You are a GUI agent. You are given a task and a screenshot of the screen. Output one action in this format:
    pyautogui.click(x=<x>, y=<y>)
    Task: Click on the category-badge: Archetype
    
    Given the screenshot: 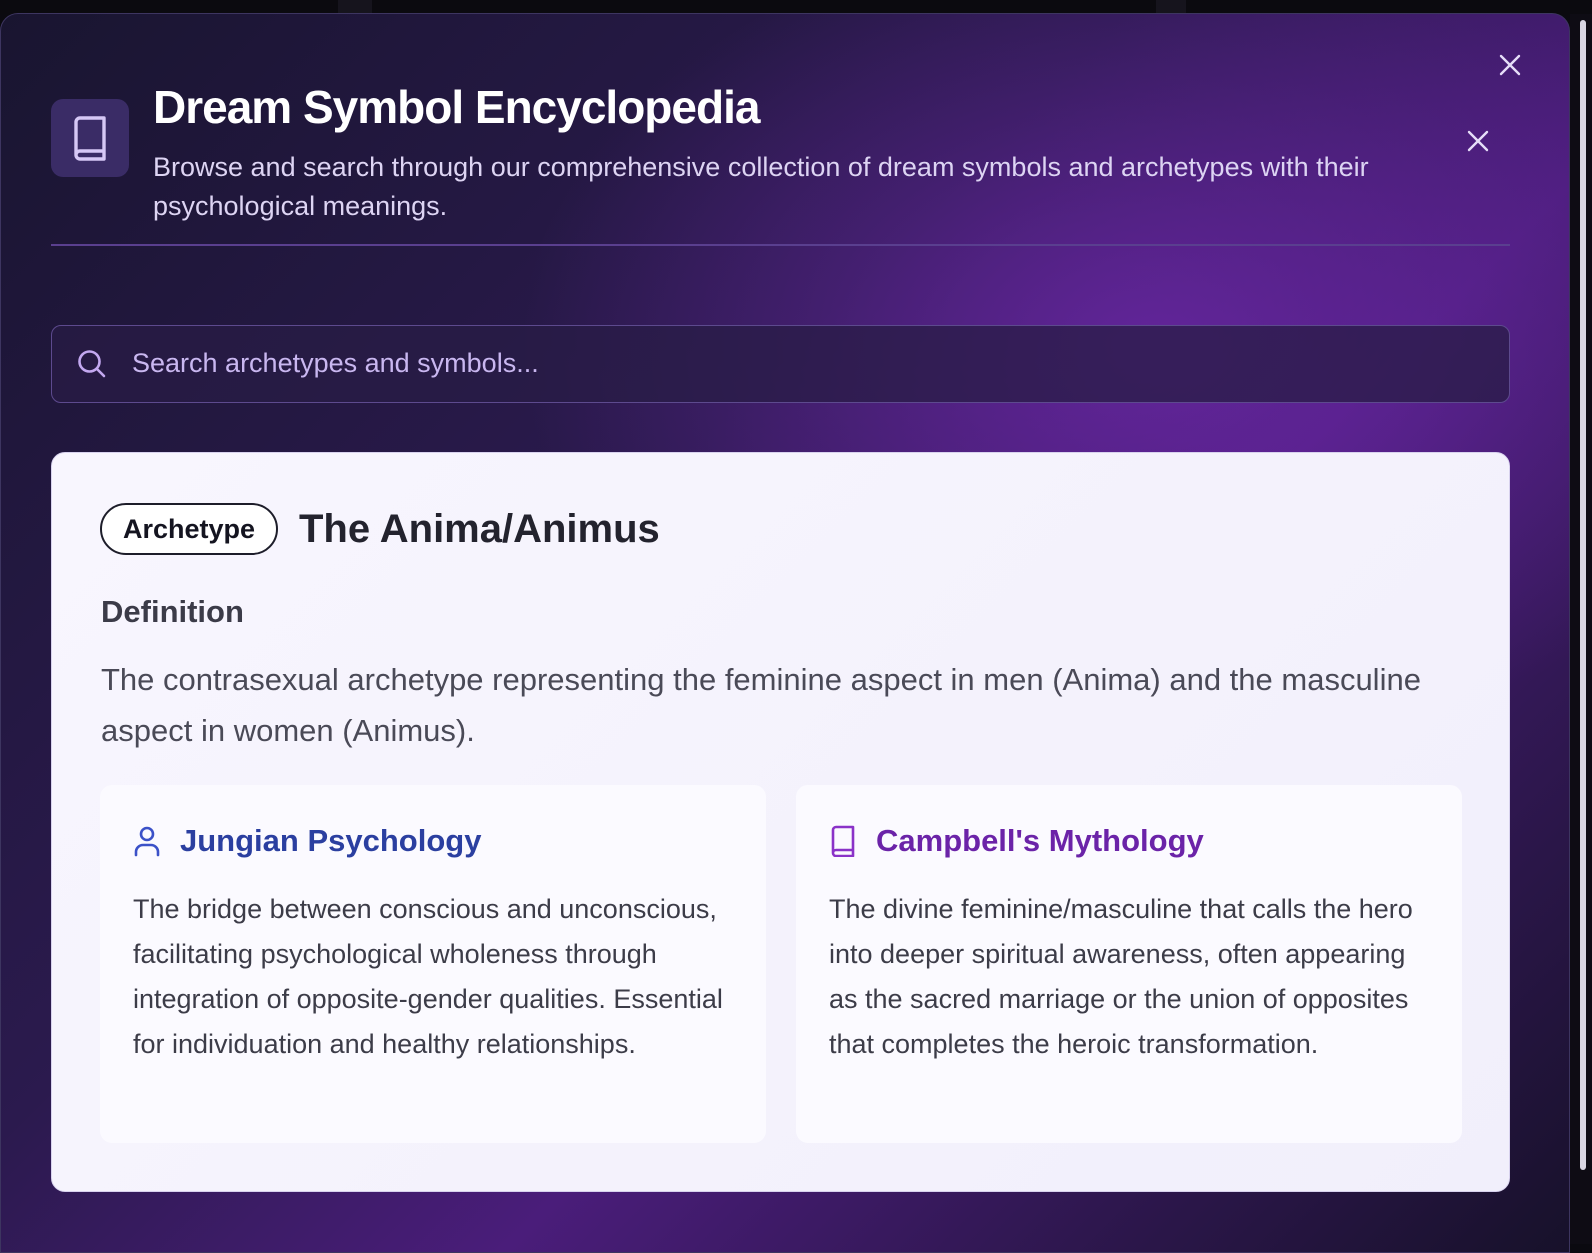 What is the action you would take?
    pyautogui.click(x=189, y=529)
    